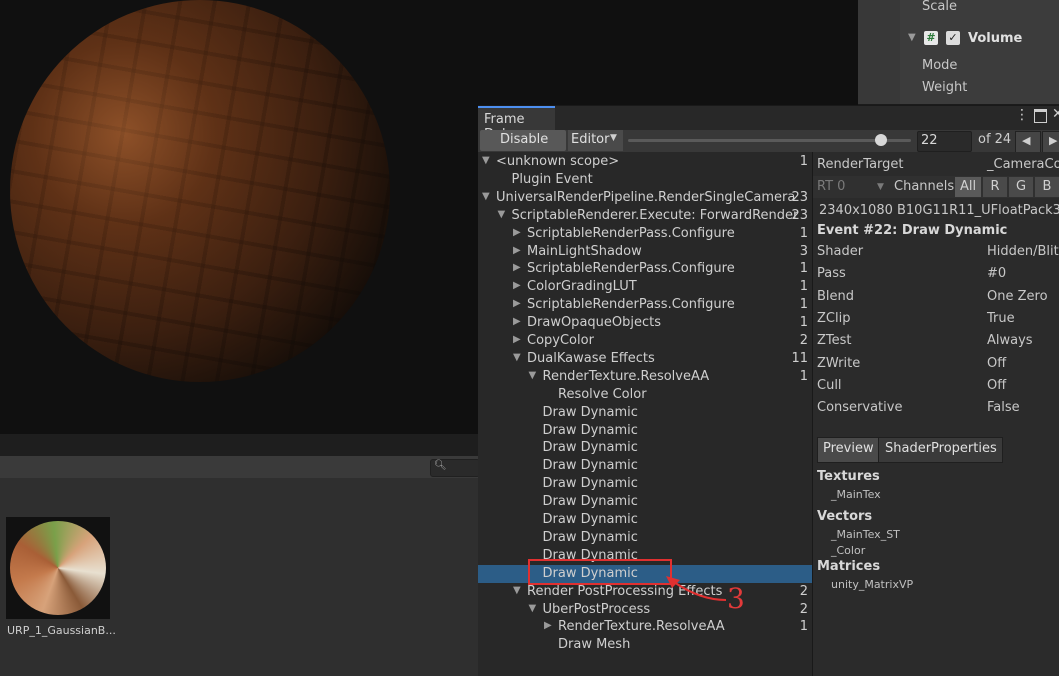 Image resolution: width=1059 pixels, height=676 pixels. Describe the element at coordinates (600, 572) in the screenshot. I see `annotation-highlight-box` at that location.